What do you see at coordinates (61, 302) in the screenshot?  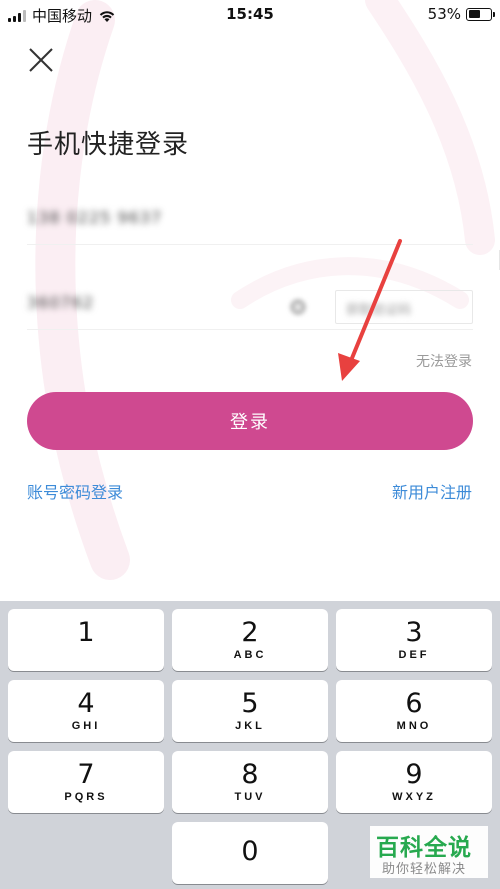 I see `code-value: 360762` at bounding box center [61, 302].